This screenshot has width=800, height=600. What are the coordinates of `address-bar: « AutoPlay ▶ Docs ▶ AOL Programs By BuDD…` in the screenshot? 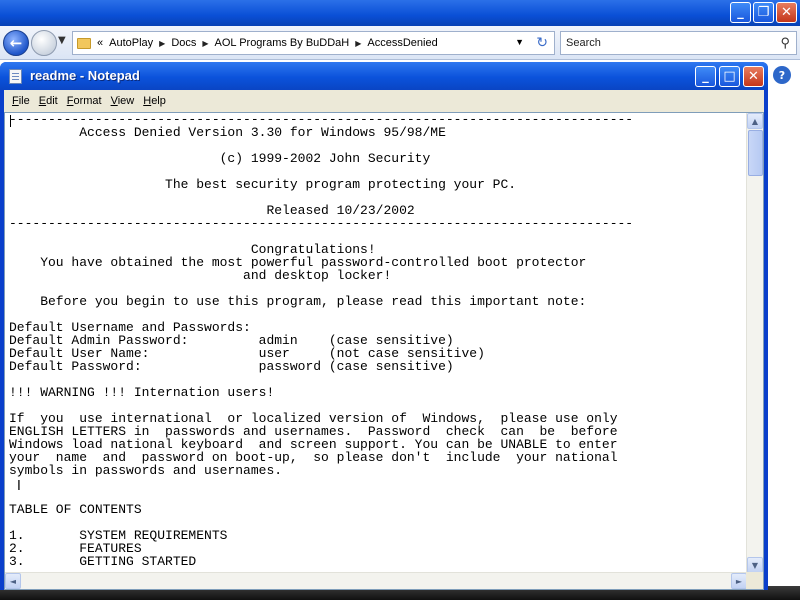 It's located at (313, 43).